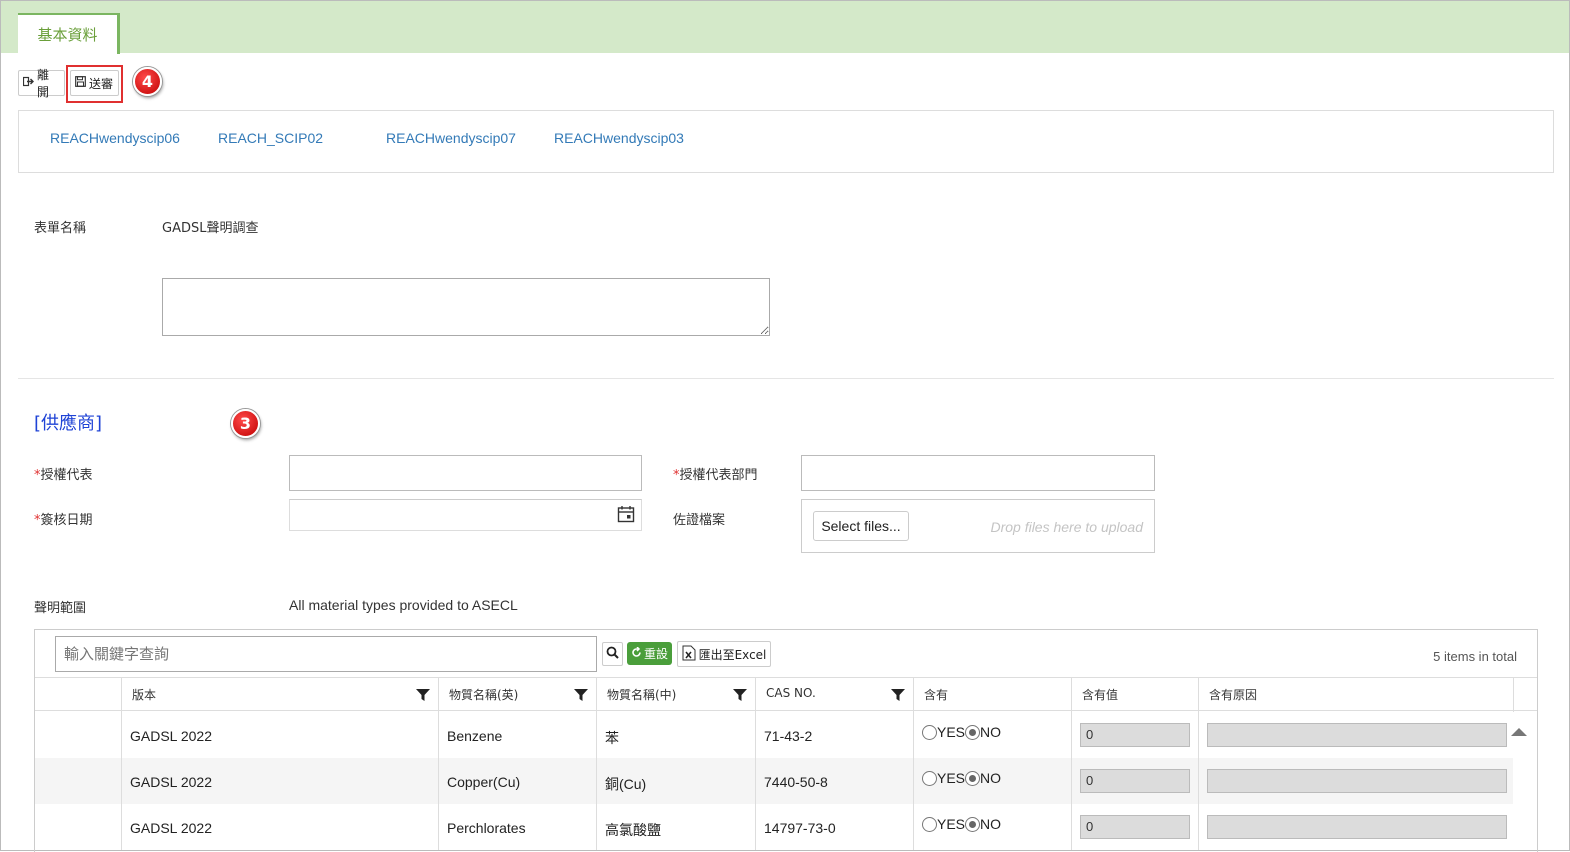 Image resolution: width=1570 pixels, height=852 pixels. I want to click on cell-name-zh: 苯, so click(675, 735).